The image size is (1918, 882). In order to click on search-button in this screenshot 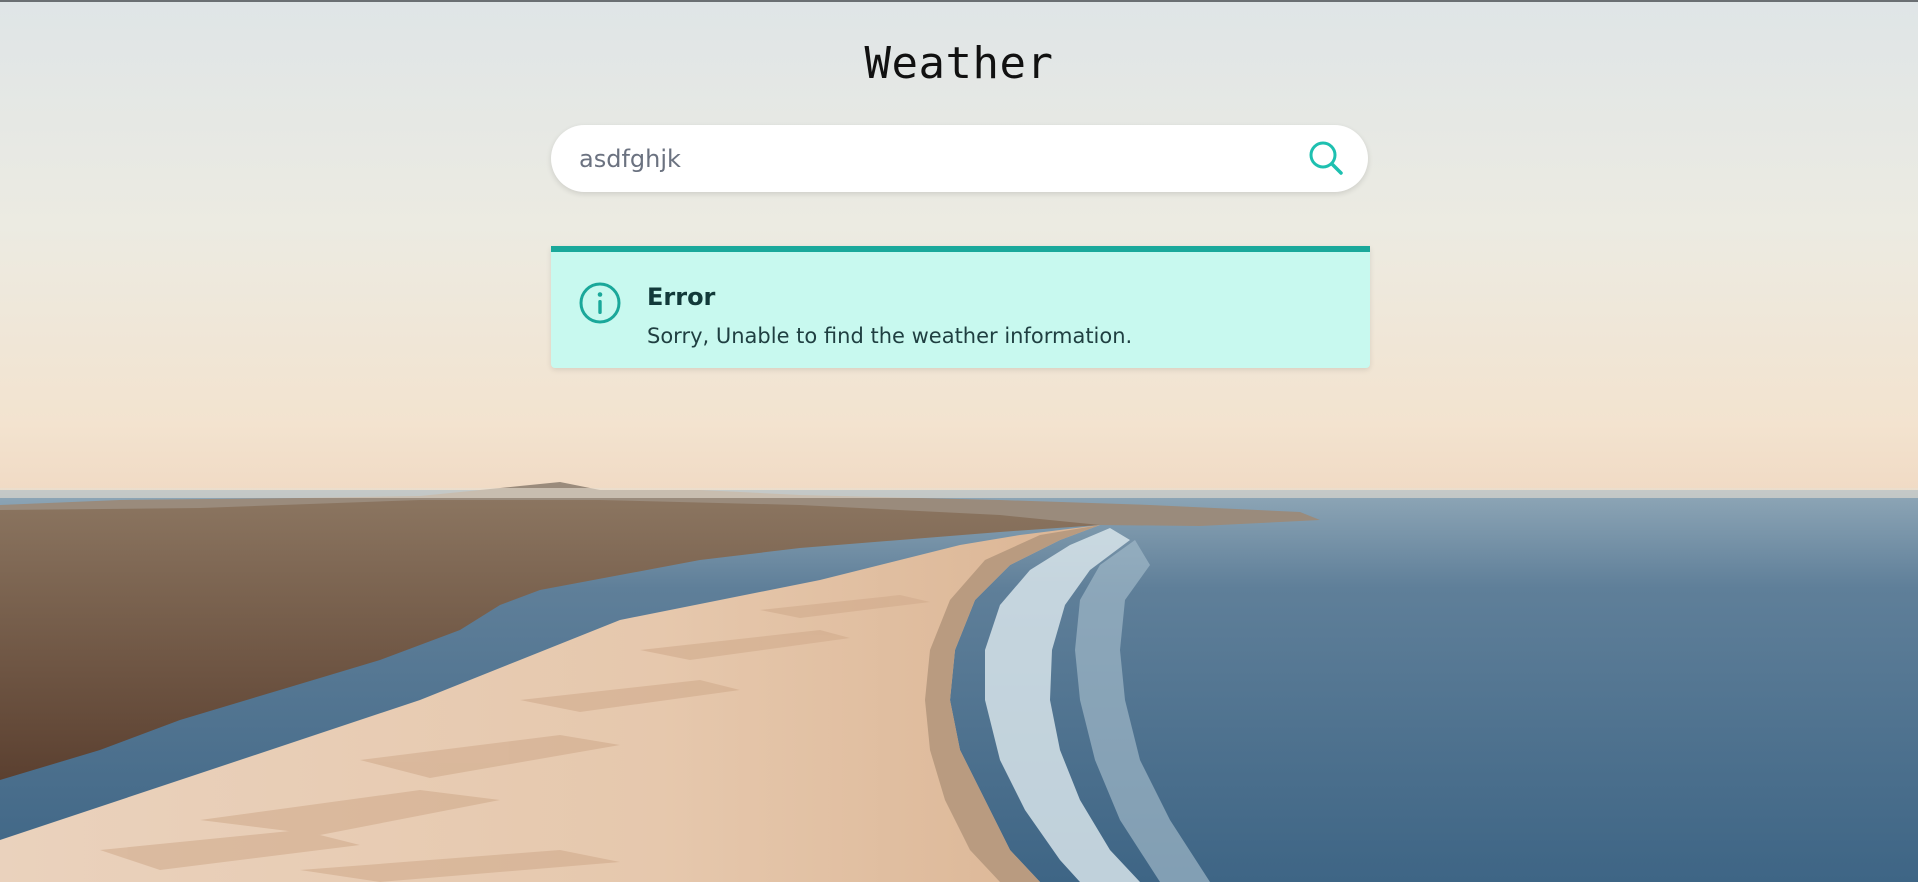, I will do `click(1326, 158)`.